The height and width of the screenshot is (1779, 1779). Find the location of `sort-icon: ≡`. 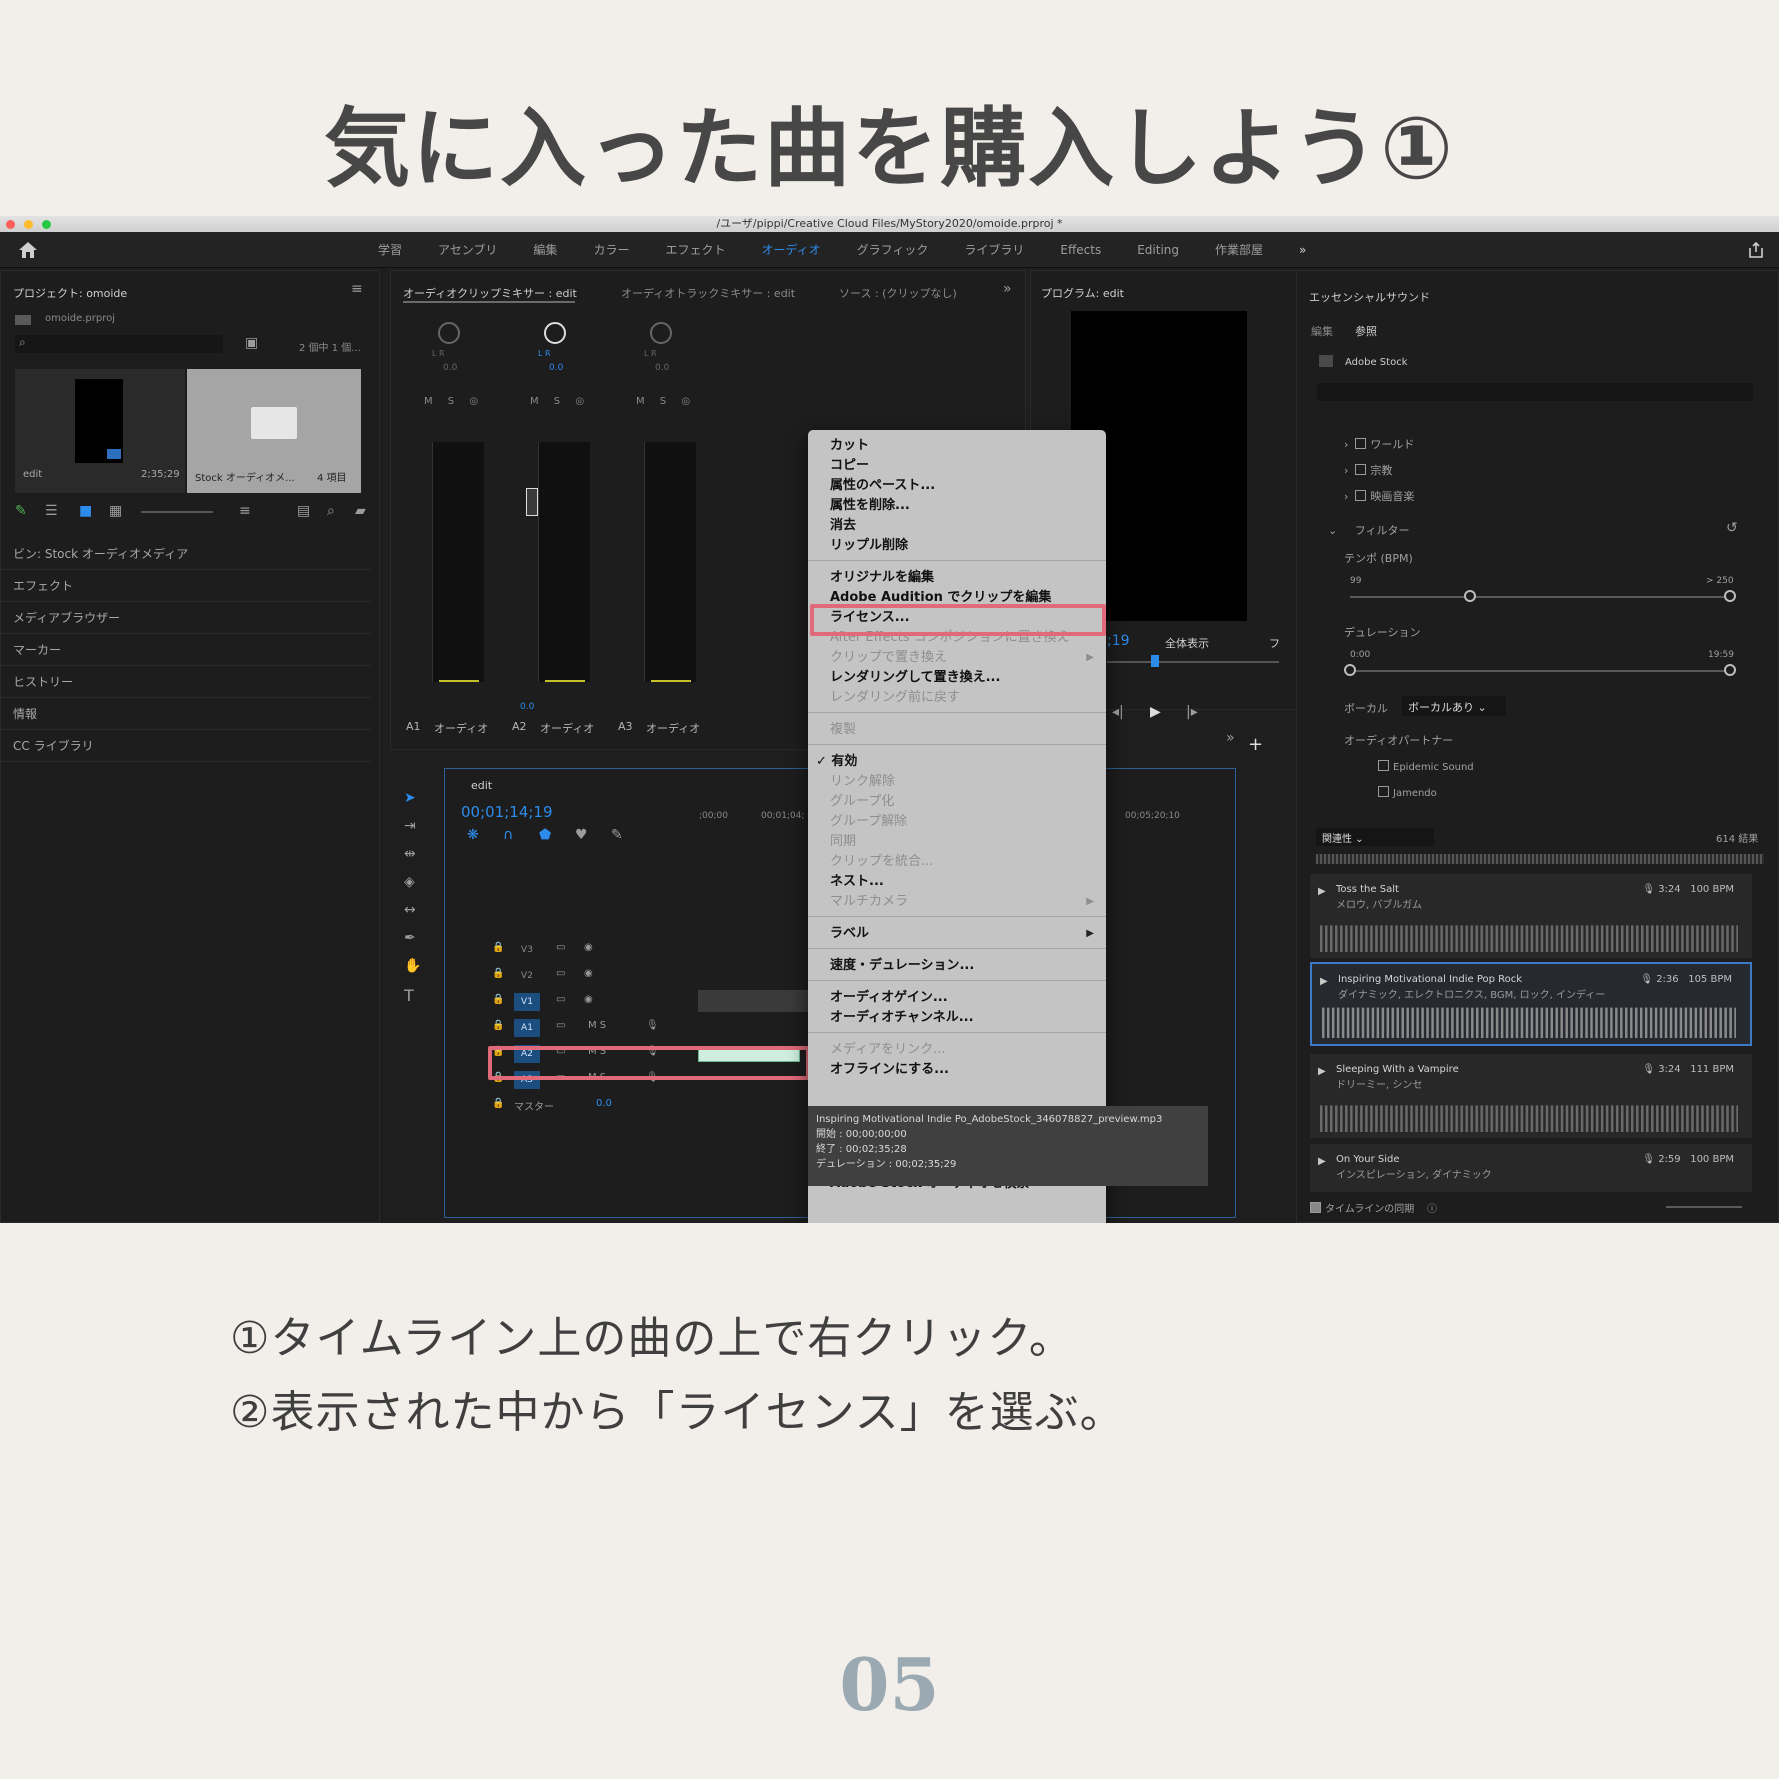

sort-icon: ≡ is located at coordinates (245, 511).